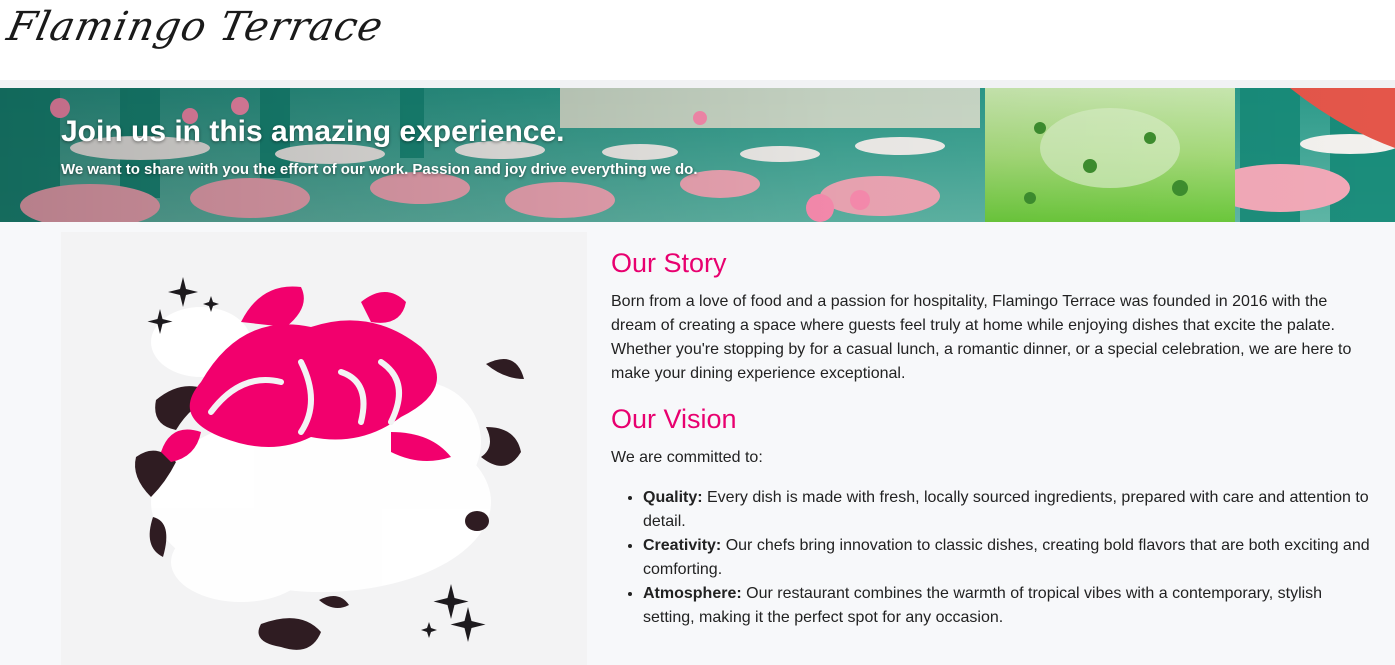 The width and height of the screenshot is (1395, 665). What do you see at coordinates (697, 40) in the screenshot?
I see `site-header: Flamingo Terrace` at bounding box center [697, 40].